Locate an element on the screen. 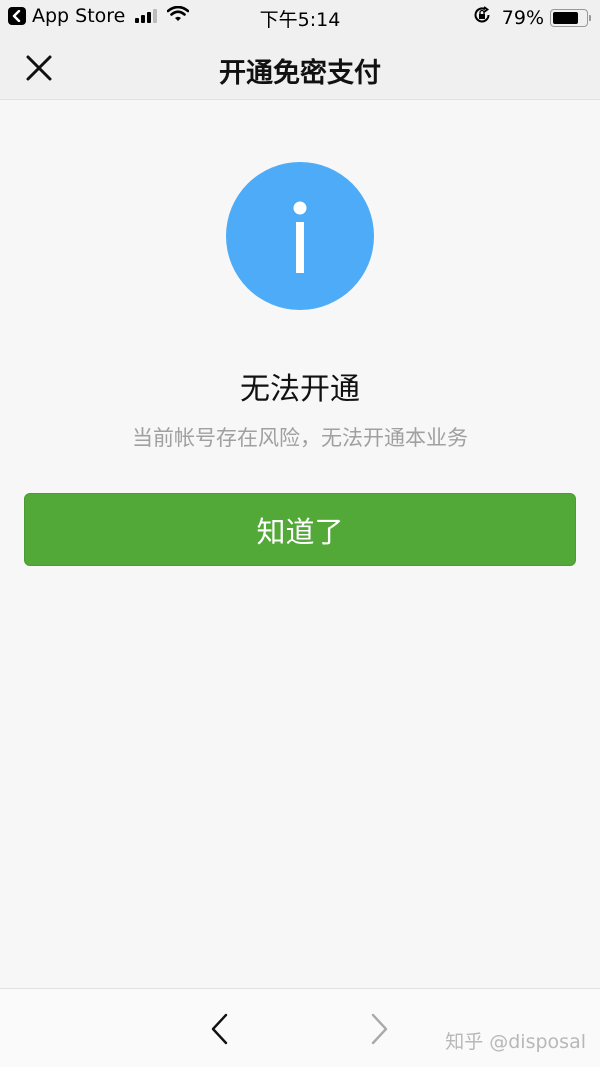 This screenshot has width=600, height=1067. chevron-right-icon is located at coordinates (379, 1029).